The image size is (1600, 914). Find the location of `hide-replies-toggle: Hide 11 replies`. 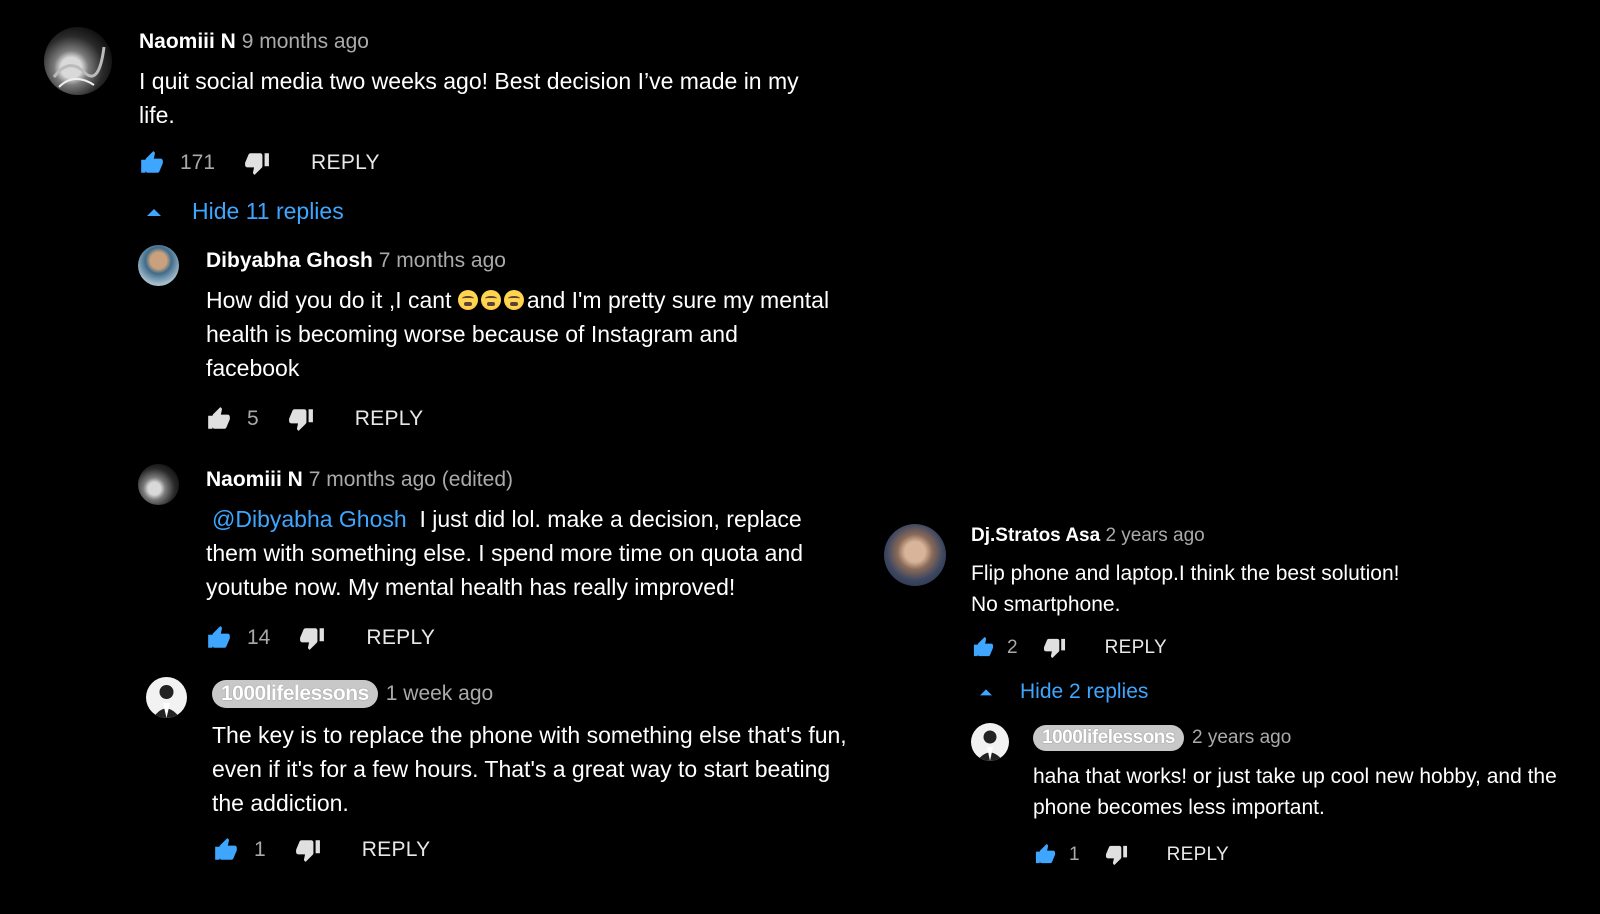

hide-replies-toggle: Hide 11 replies is located at coordinates (244, 211).